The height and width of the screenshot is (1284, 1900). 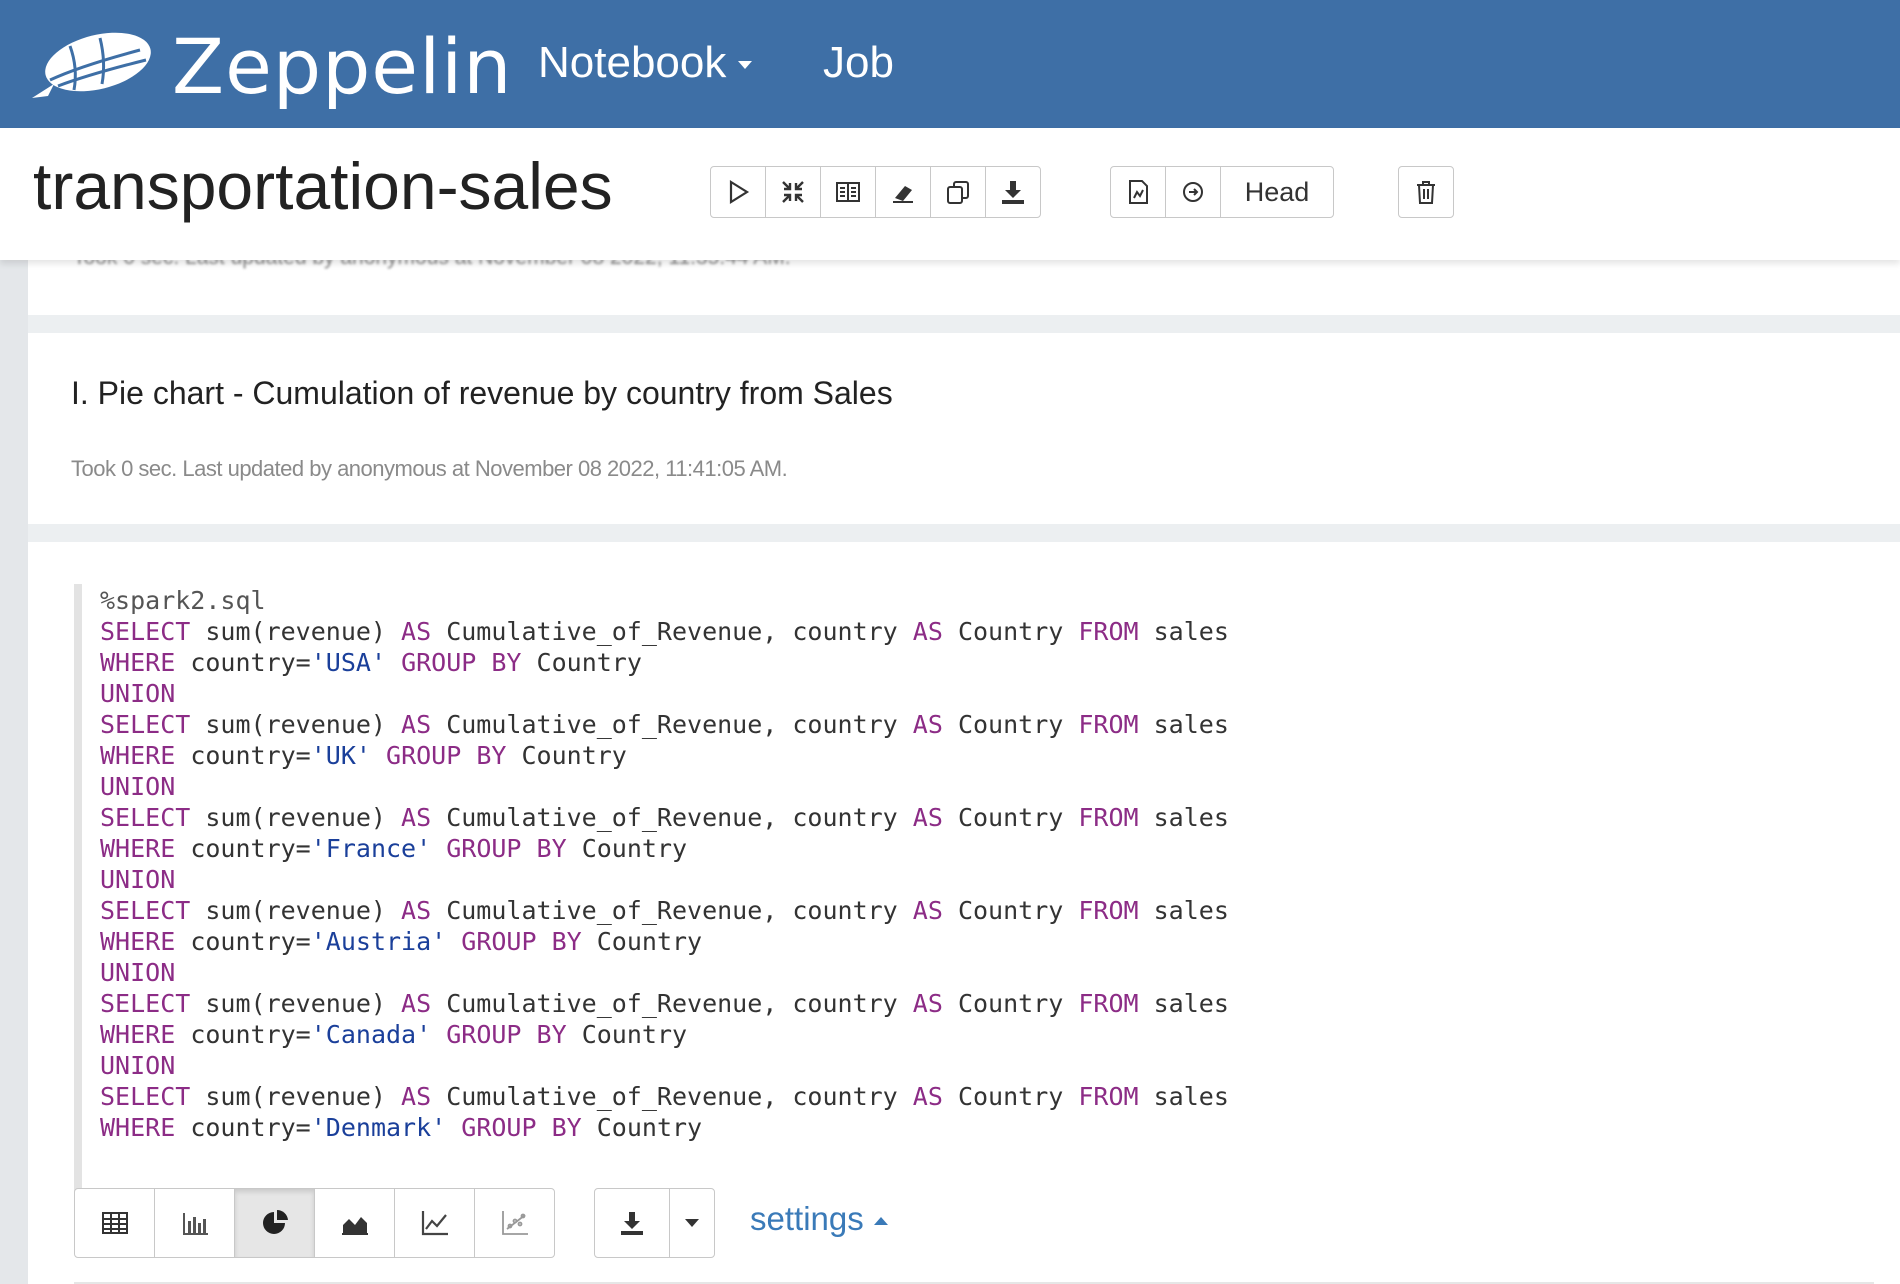 I want to click on pie-chart-button, so click(x=274, y=1223).